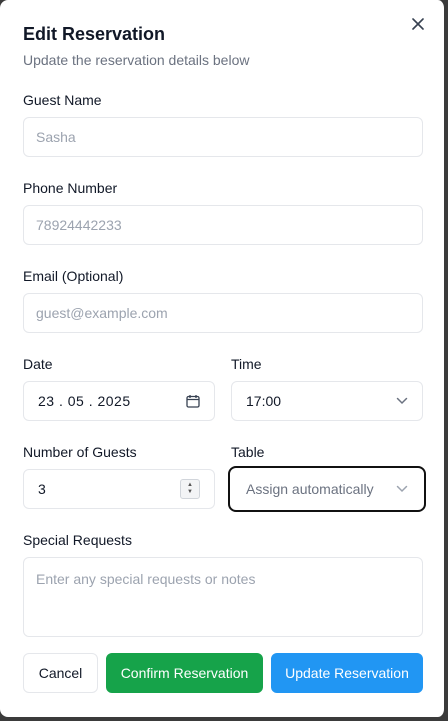 This screenshot has width=448, height=721. Describe the element at coordinates (136, 60) in the screenshot. I see `dialog-subtitle: Update the reservation details below` at that location.